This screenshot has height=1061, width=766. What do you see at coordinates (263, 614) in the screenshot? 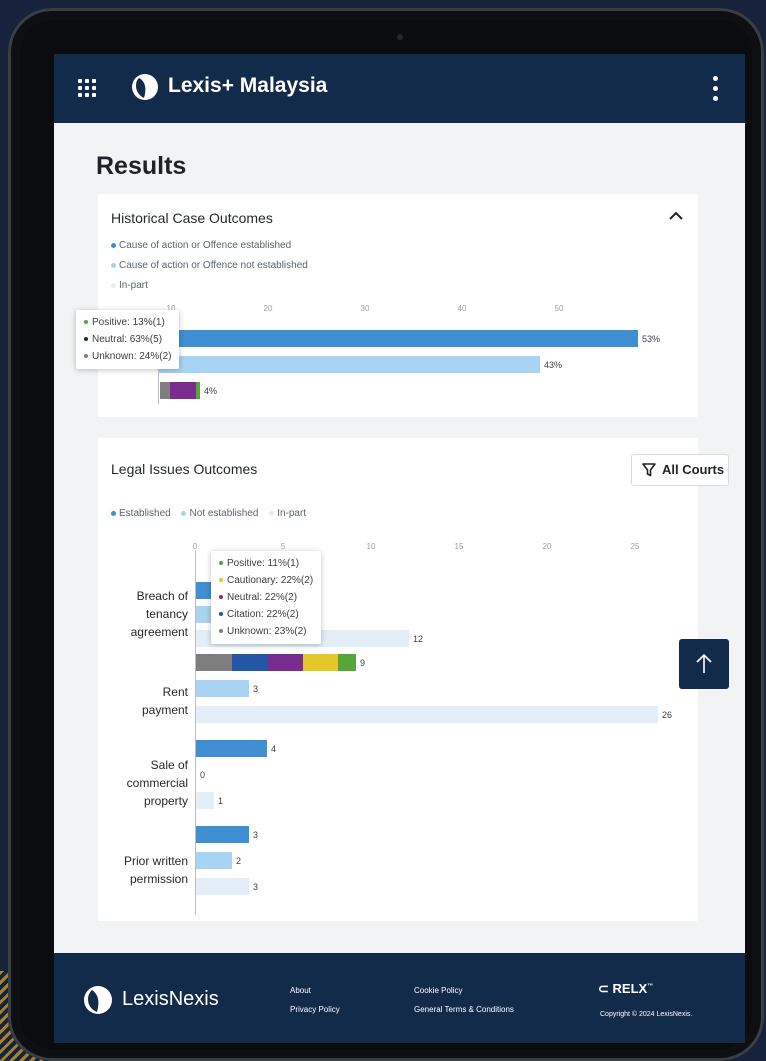
I see `tooltip-label: Citation: 22%(2)` at bounding box center [263, 614].